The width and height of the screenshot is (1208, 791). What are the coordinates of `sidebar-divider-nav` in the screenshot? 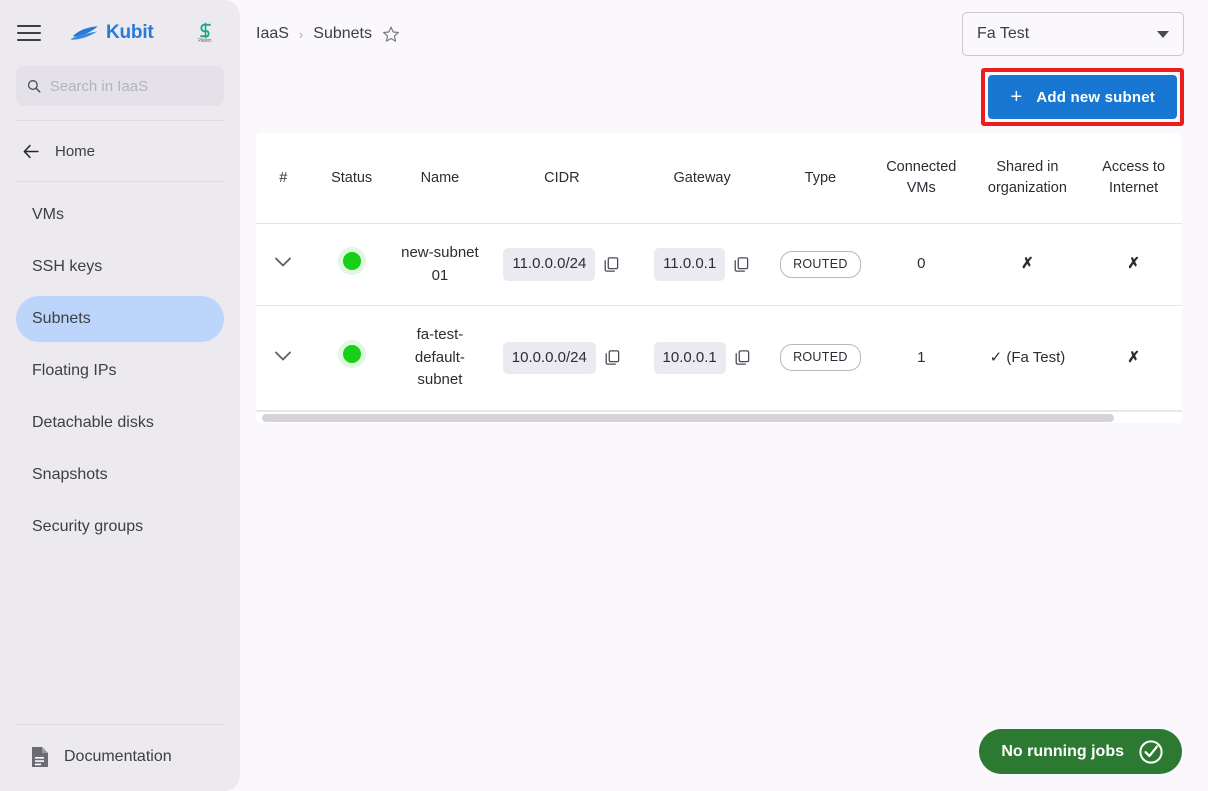 It's located at (120, 181).